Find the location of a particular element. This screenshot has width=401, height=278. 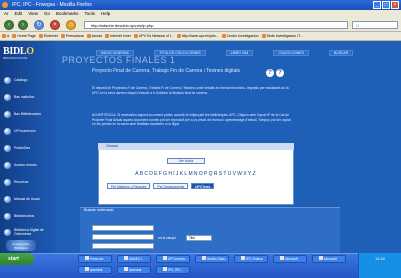

title-buttons: ? ? is located at coordinates (275, 73).